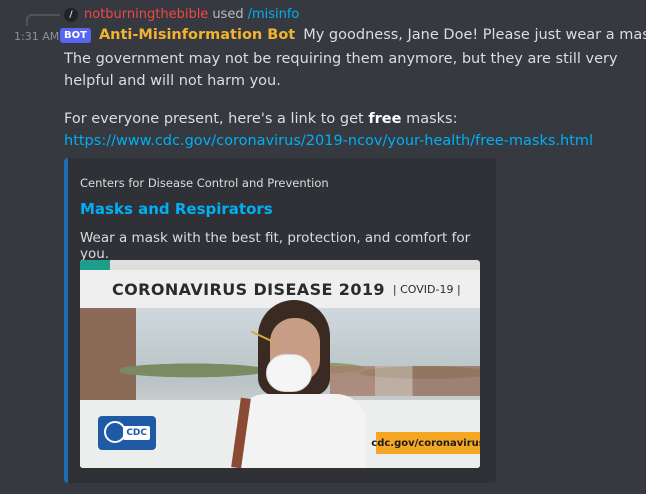  What do you see at coordinates (429, 119) in the screenshot?
I see `link-intro-after: masks:` at bounding box center [429, 119].